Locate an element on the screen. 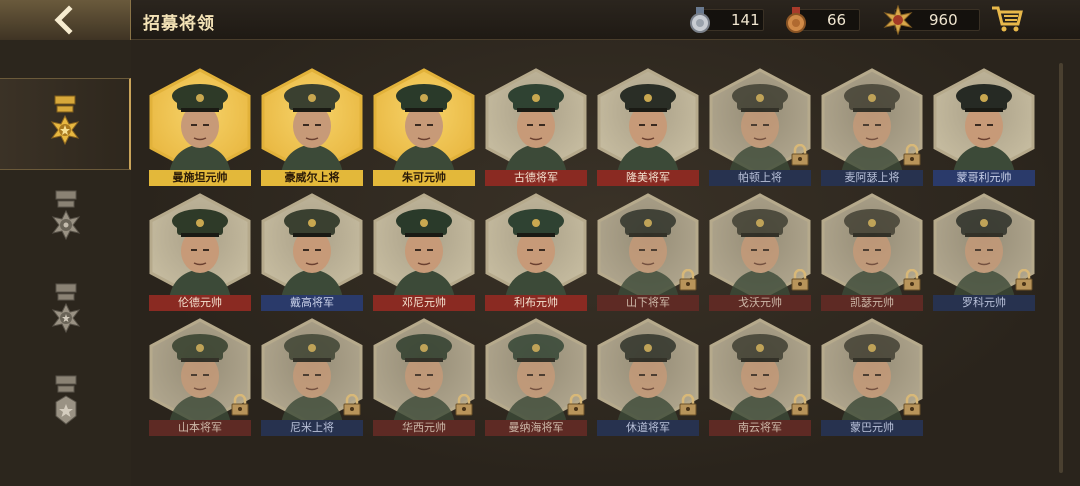 This screenshot has width=1080, height=486. general-name: 隆美将军 is located at coordinates (648, 178).